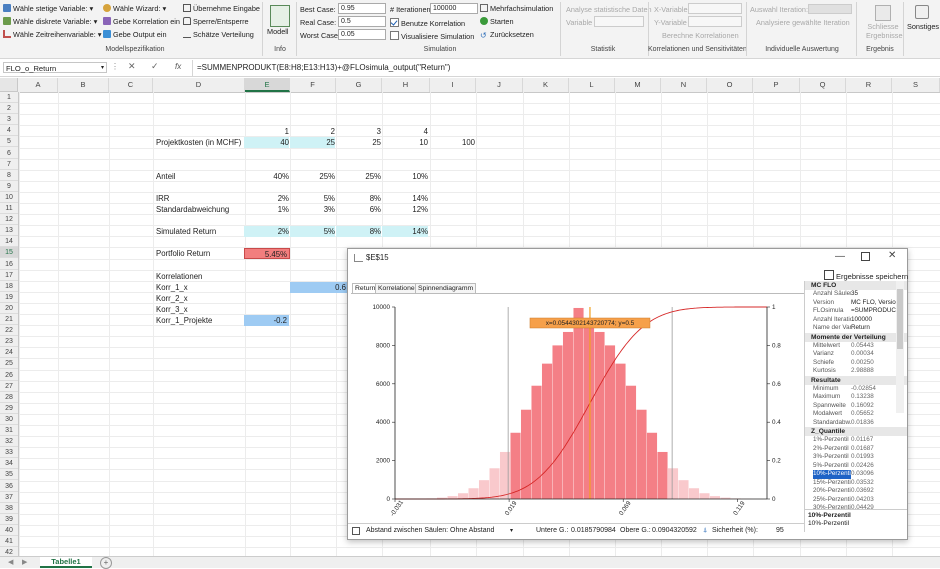 The image size is (940, 569). Describe the element at coordinates (715, 21) in the screenshot. I see `y-variable-select` at that location.